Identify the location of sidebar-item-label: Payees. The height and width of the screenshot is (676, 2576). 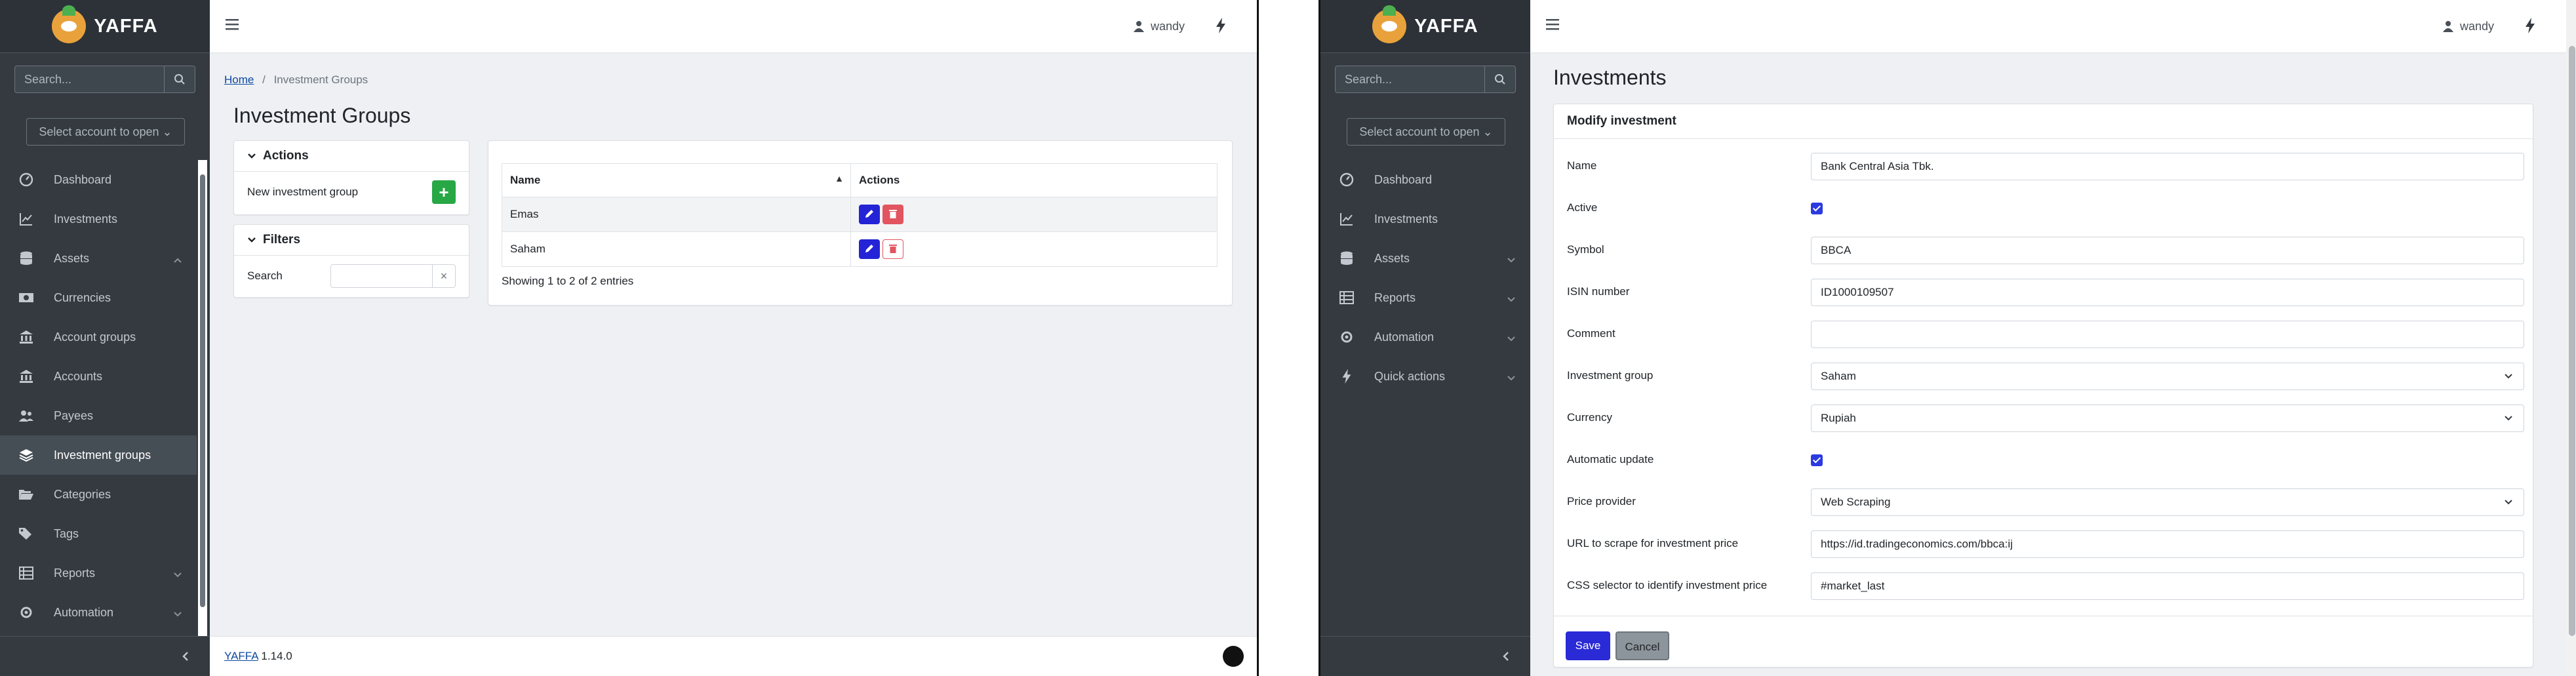
(74, 415).